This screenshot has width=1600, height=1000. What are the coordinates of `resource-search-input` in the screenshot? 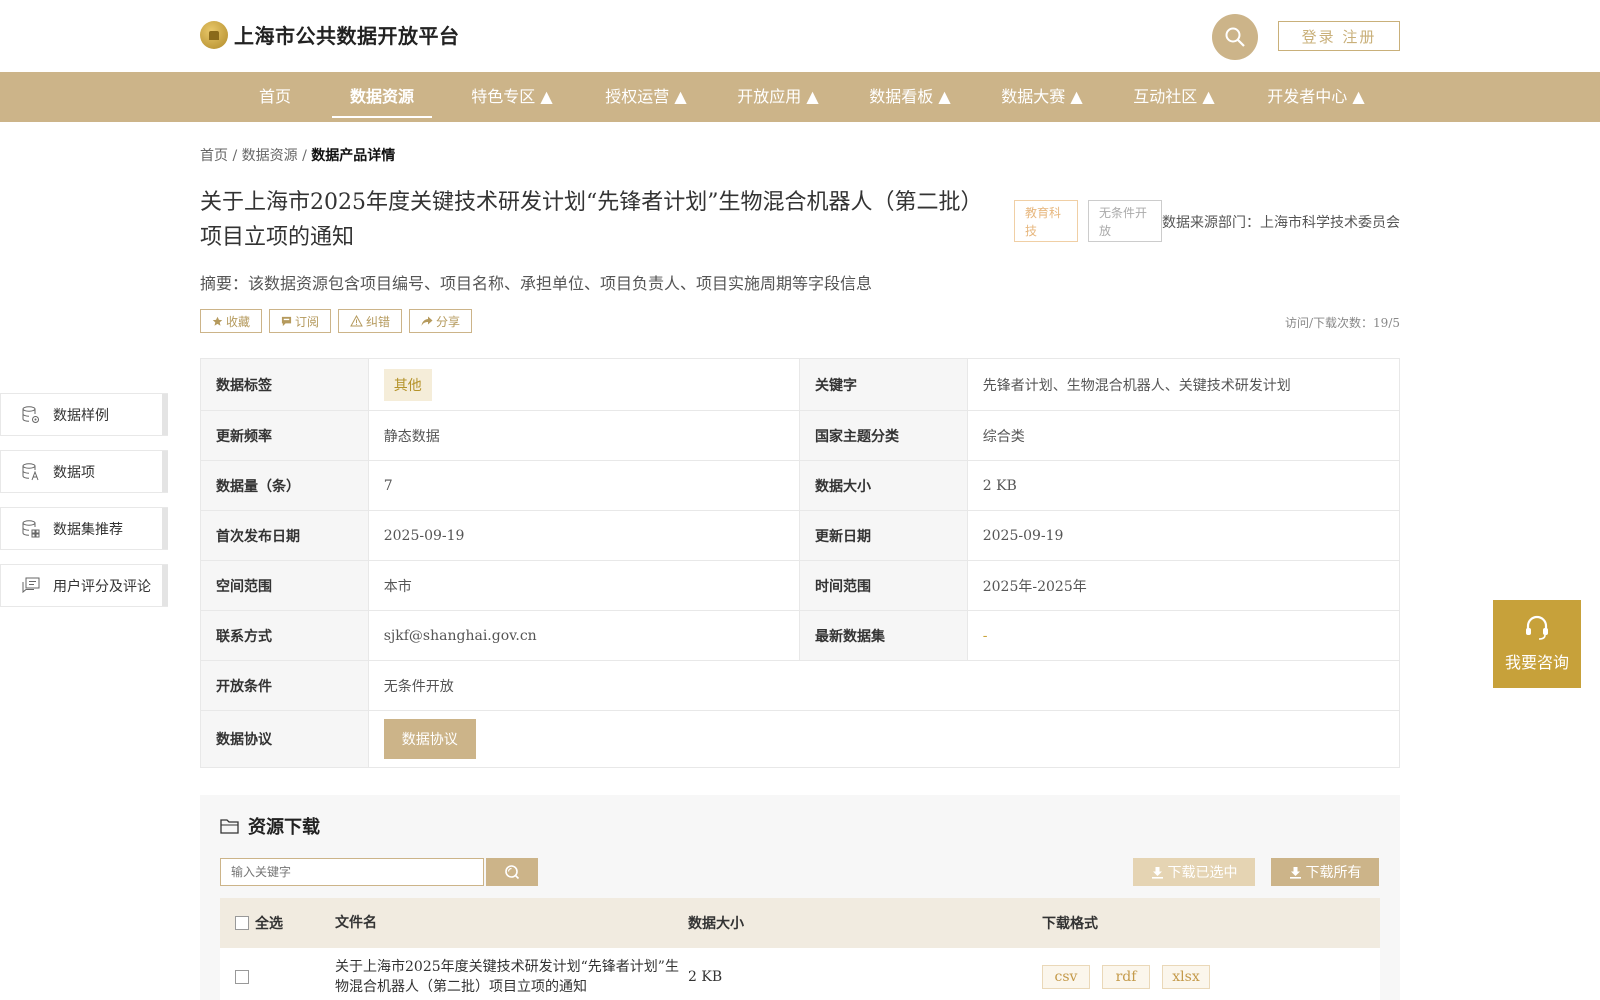 It's located at (352, 872).